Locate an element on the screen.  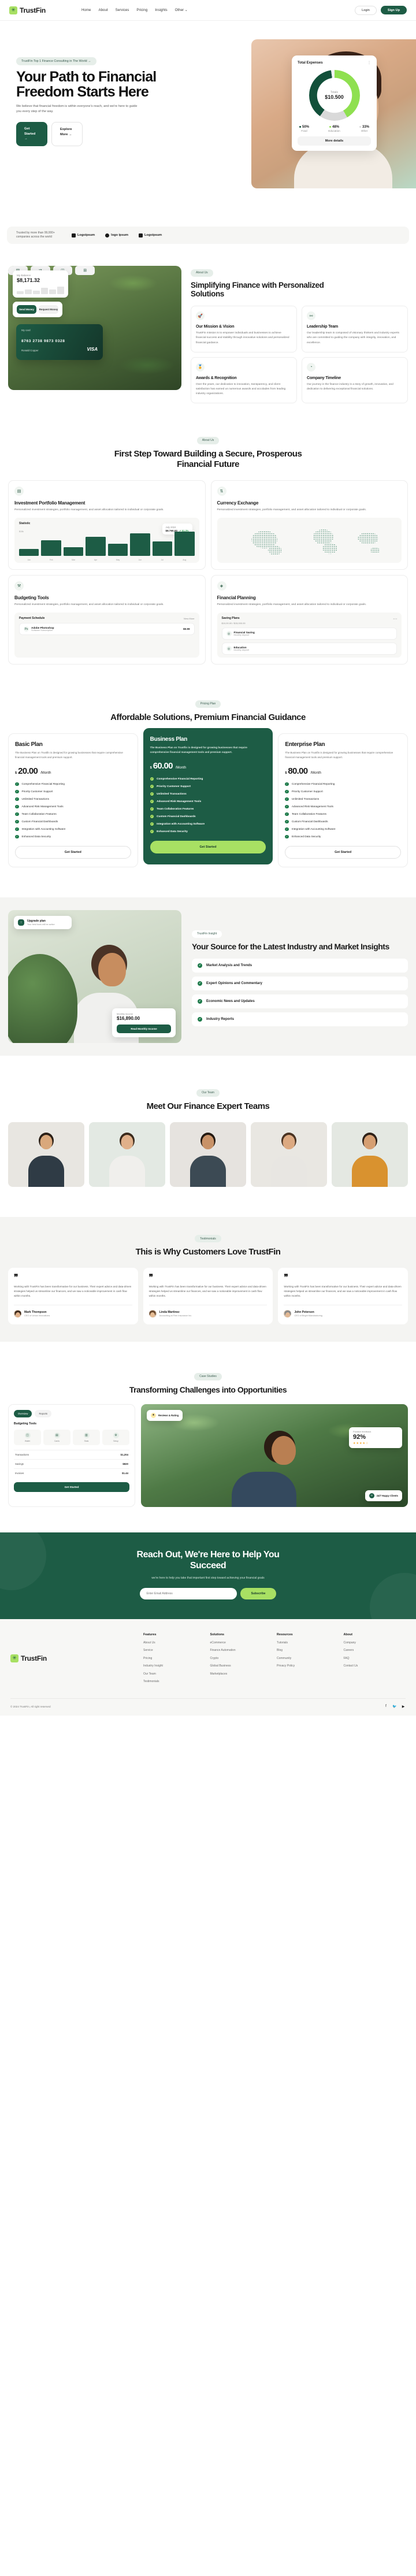
footer-link: eCommerce is located at coordinates (241, 1643).